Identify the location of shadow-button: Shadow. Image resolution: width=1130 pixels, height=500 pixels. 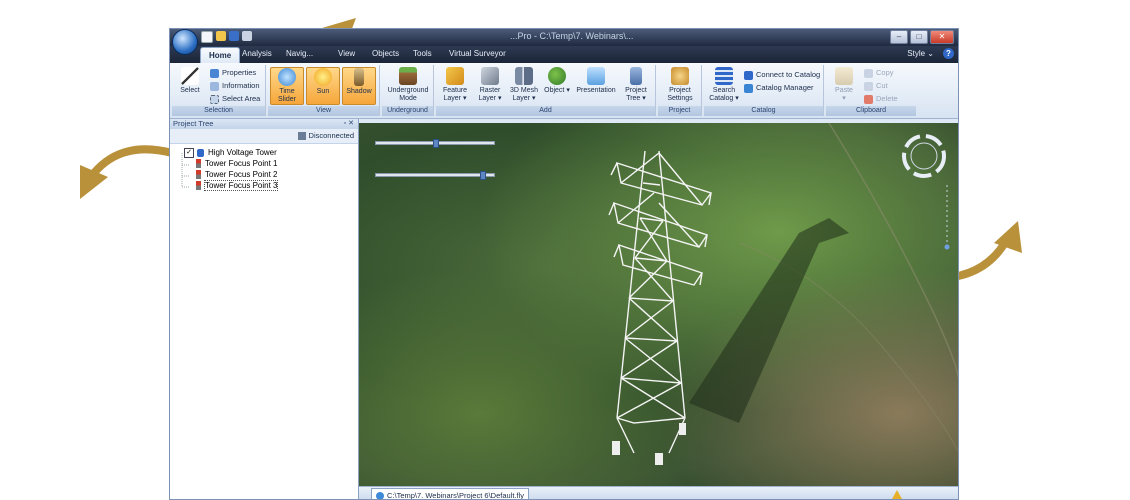
(359, 86).